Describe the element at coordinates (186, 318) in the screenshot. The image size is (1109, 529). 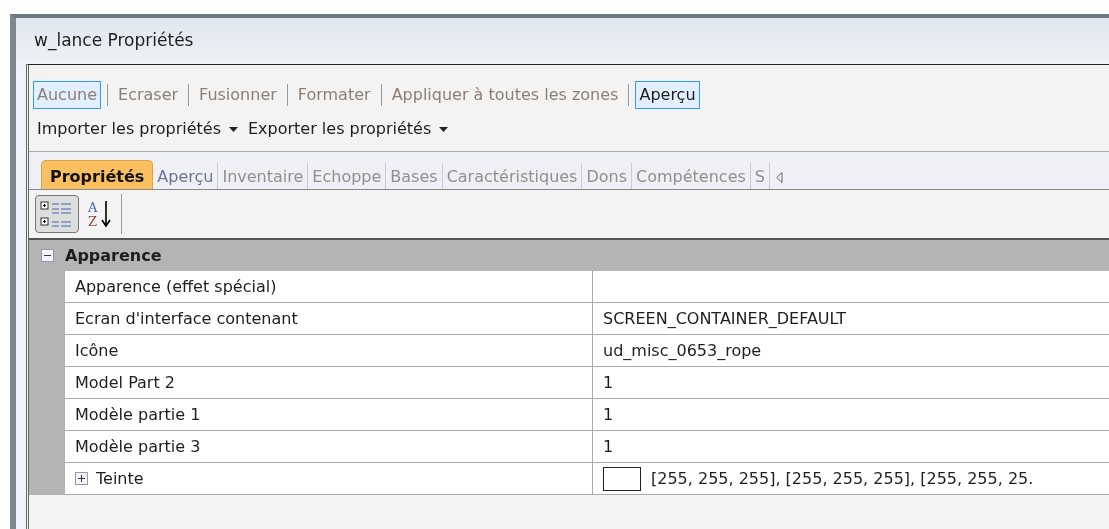
I see `property-name: Ecran d'interface contenant` at that location.